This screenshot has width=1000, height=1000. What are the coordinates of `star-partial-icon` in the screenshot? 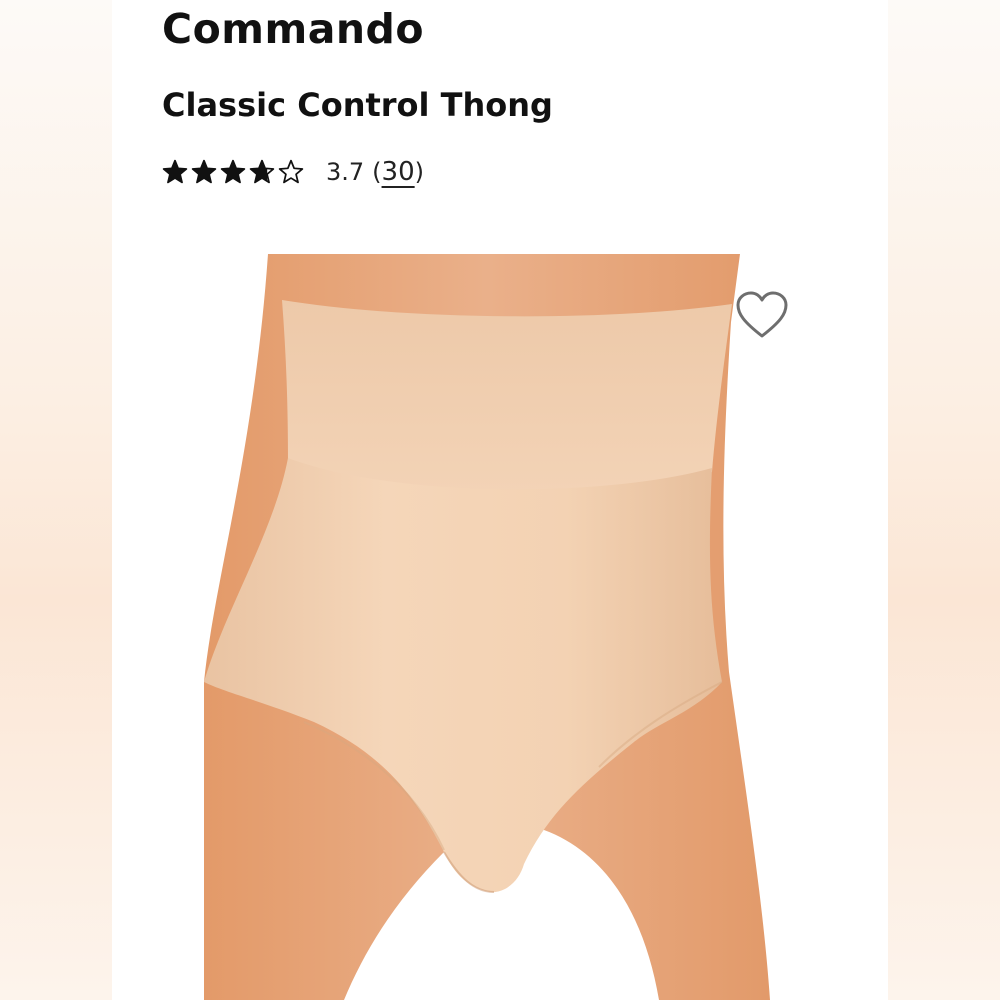 It's located at (262, 171).